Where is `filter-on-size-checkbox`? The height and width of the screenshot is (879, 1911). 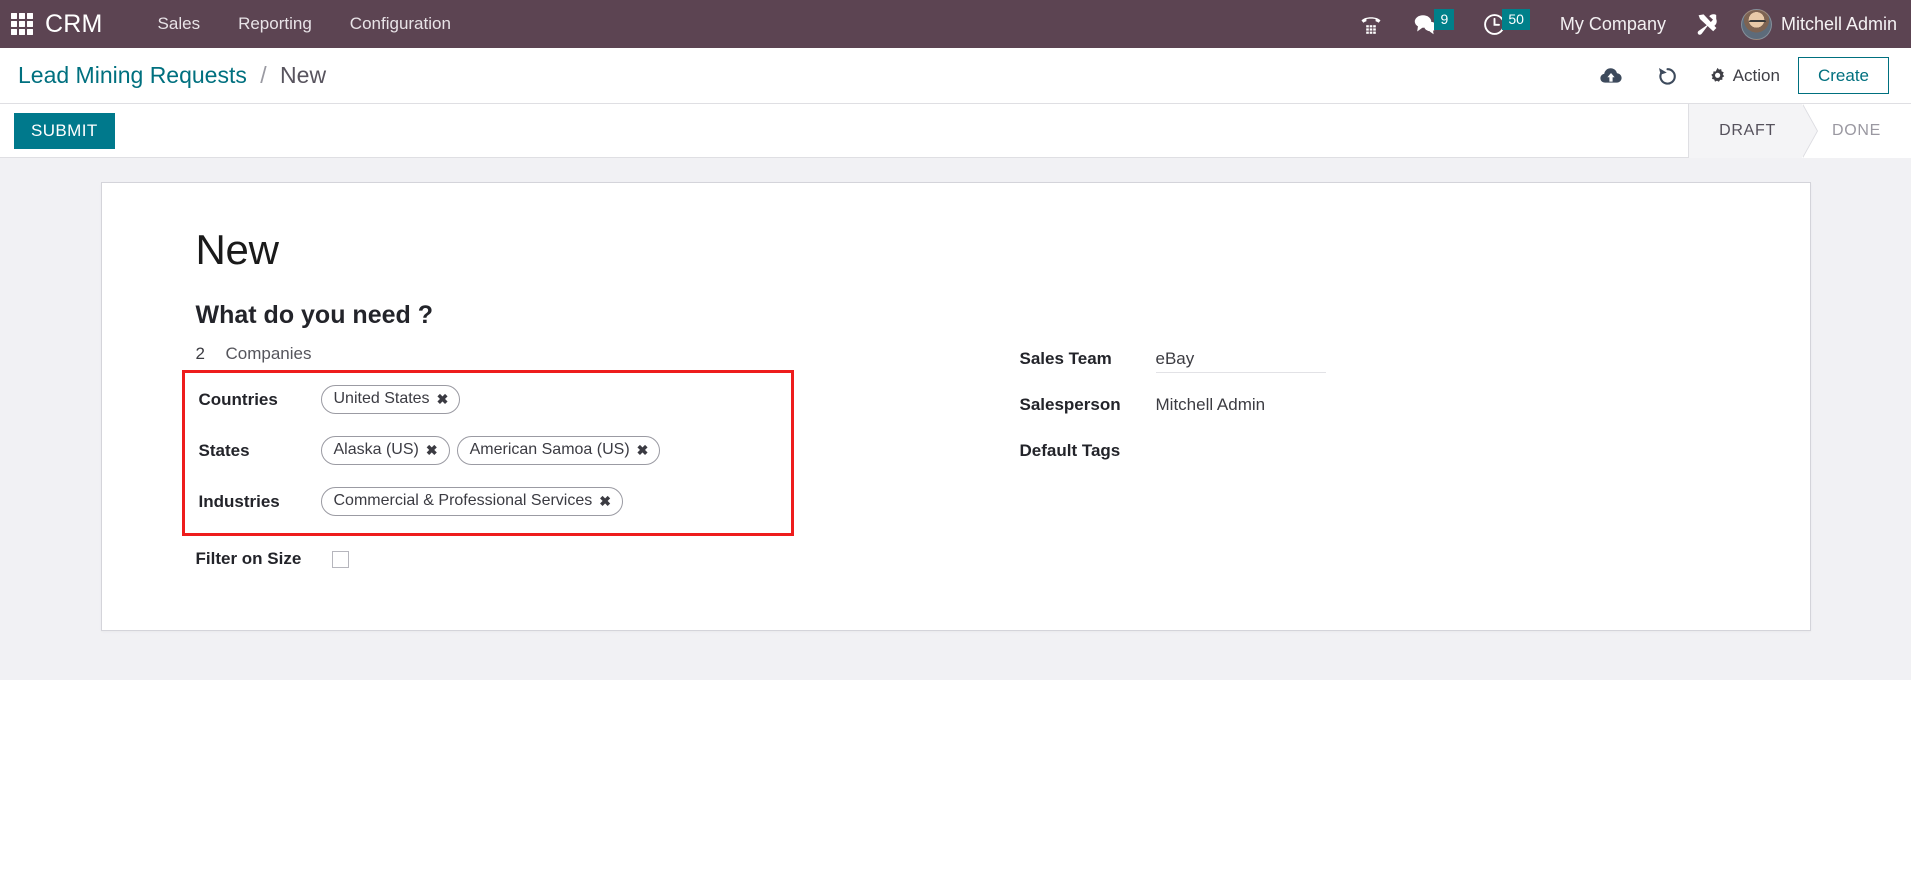 filter-on-size-checkbox is located at coordinates (340, 560).